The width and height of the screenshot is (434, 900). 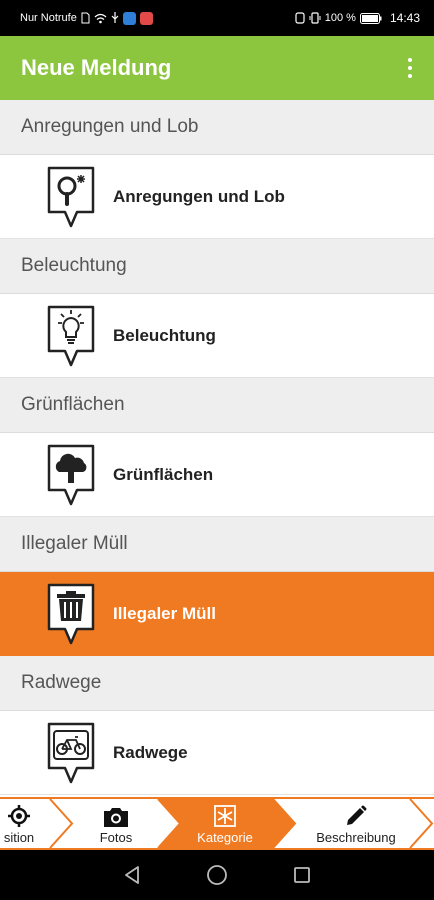 What do you see at coordinates (199, 196) in the screenshot?
I see `category-label: Anregungen und Lob` at bounding box center [199, 196].